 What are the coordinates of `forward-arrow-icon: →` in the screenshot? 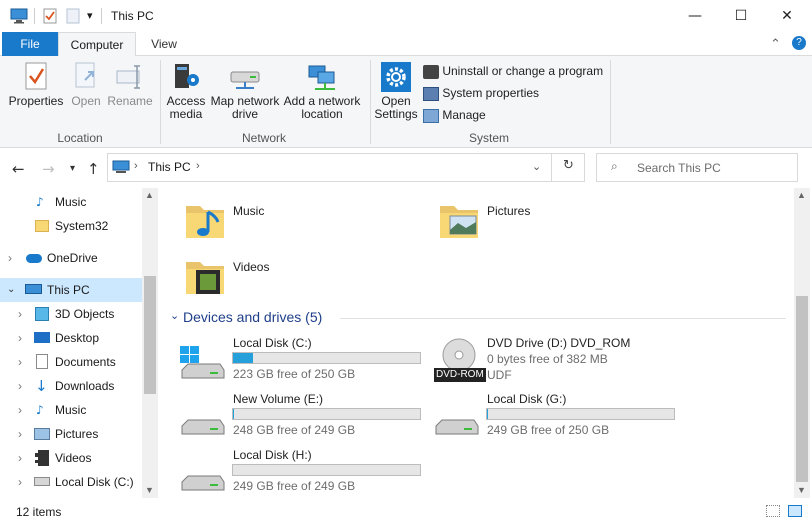 It's located at (48, 169).